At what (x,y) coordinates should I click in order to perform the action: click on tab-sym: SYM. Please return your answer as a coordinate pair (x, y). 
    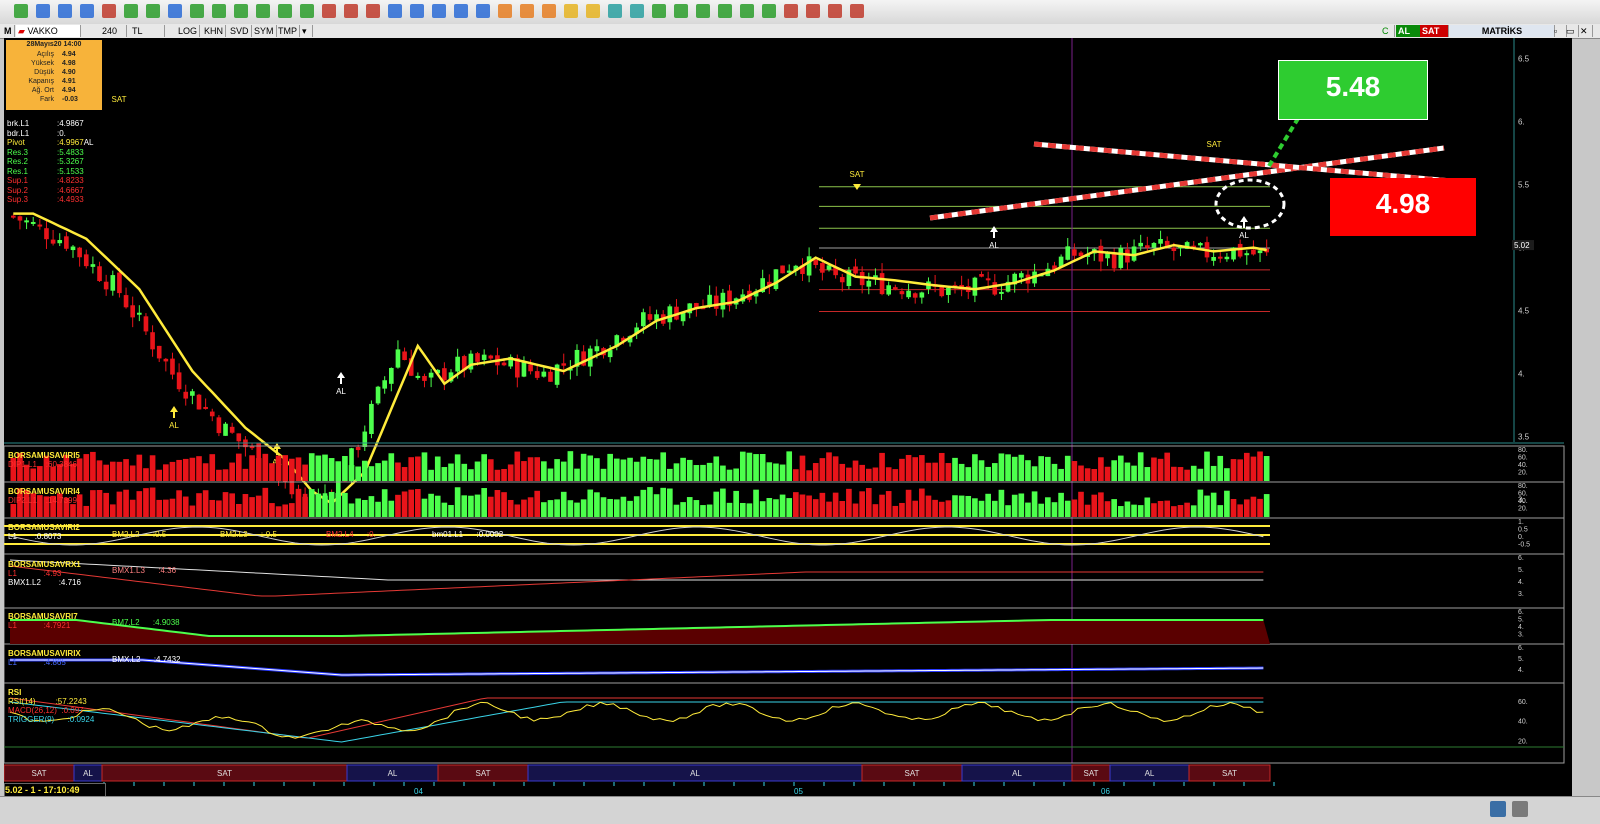
    Looking at the image, I should click on (264, 31).